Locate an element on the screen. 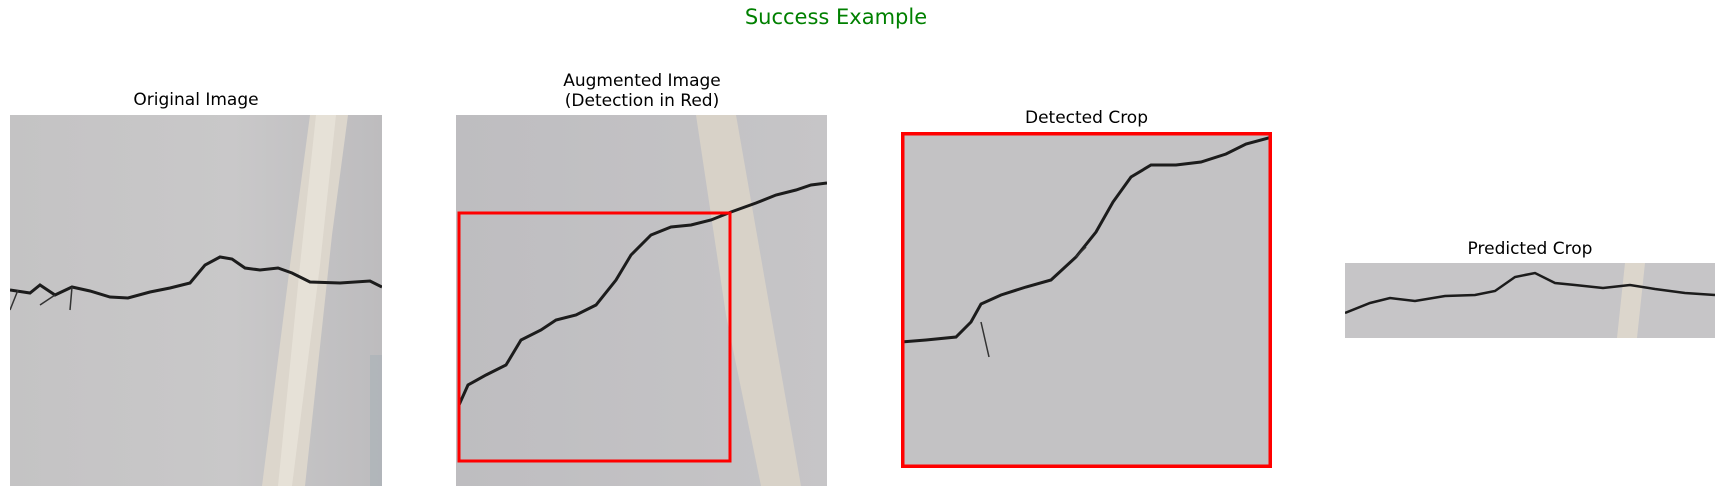  panel-title-detected: Detected Crop is located at coordinates (1086, 118).